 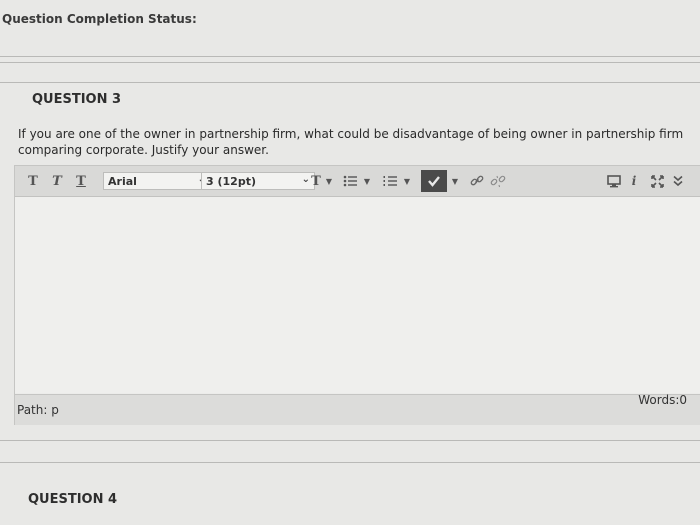 What do you see at coordinates (38, 410) in the screenshot?
I see `path-indicator: Path: p` at bounding box center [38, 410].